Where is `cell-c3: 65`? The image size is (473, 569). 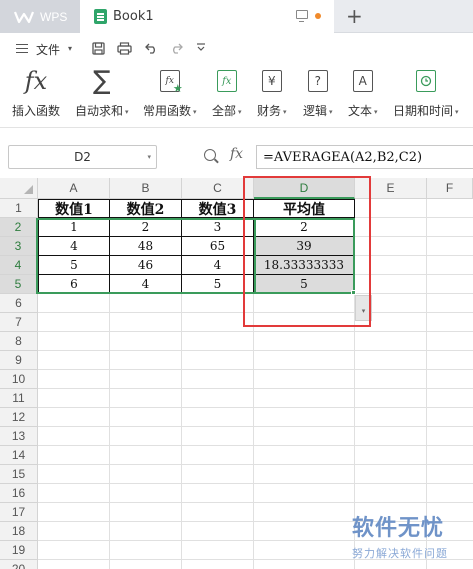
cell-c3: 65 is located at coordinates (218, 246).